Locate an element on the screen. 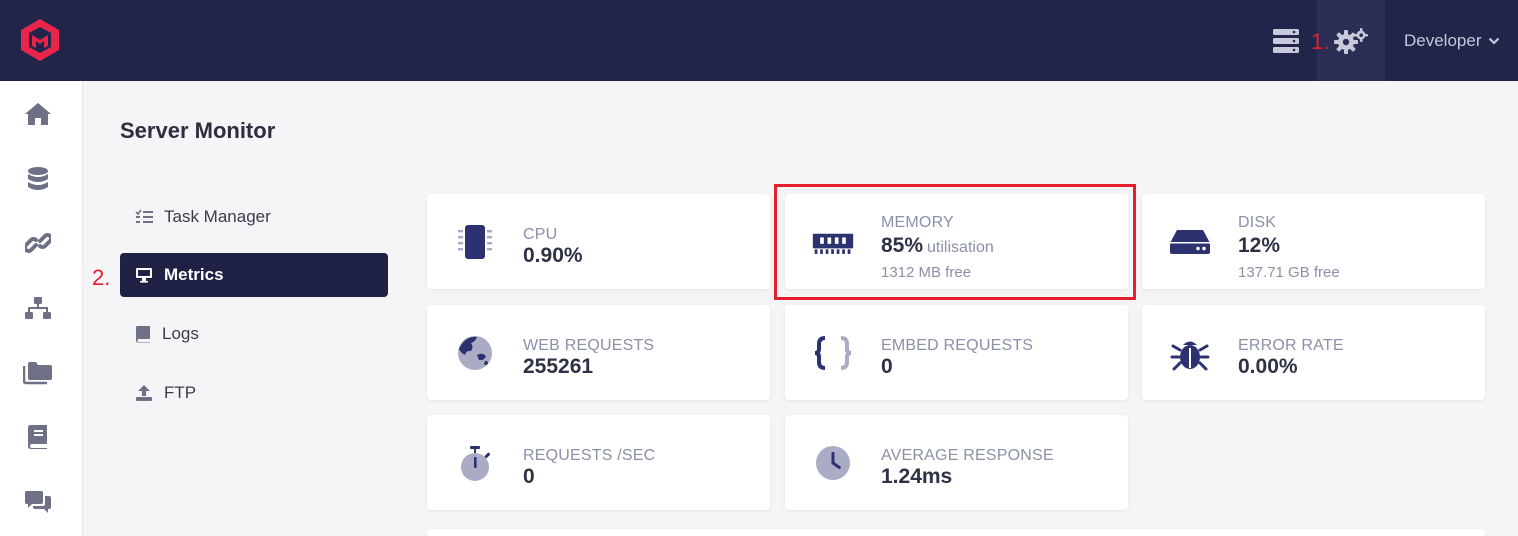  sidebar-item-docs is located at coordinates (38, 437).